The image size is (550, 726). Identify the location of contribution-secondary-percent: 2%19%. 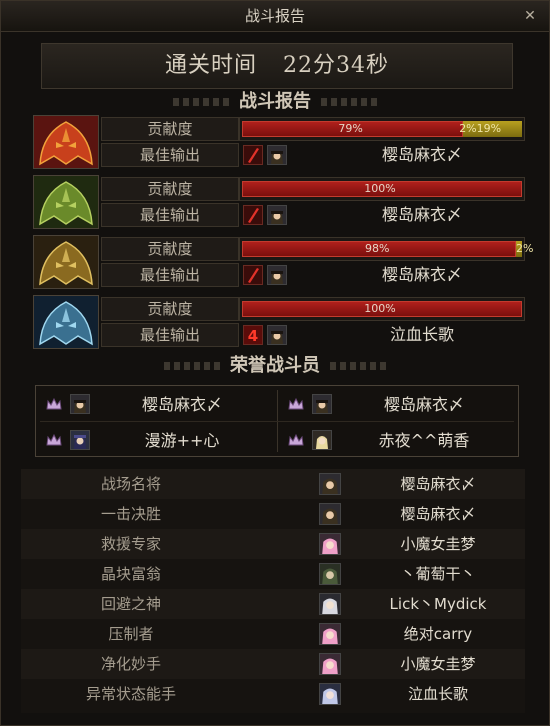
(480, 128).